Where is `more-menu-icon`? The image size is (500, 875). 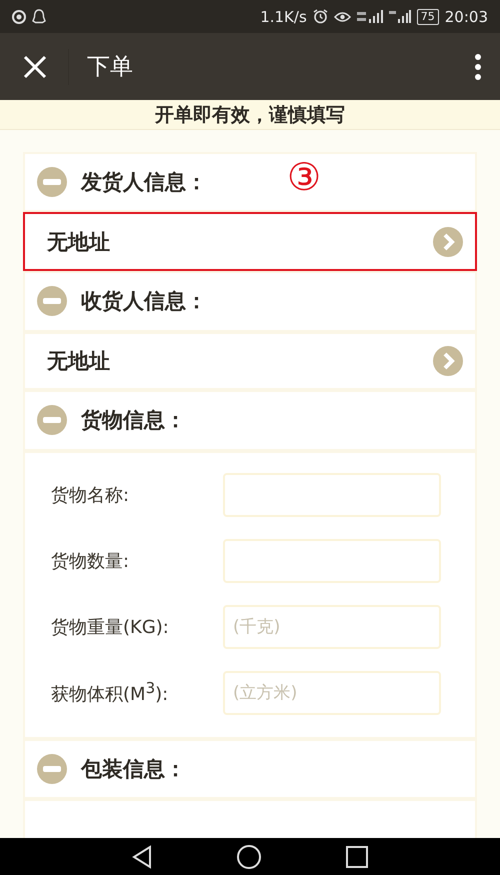 more-menu-icon is located at coordinates (478, 66).